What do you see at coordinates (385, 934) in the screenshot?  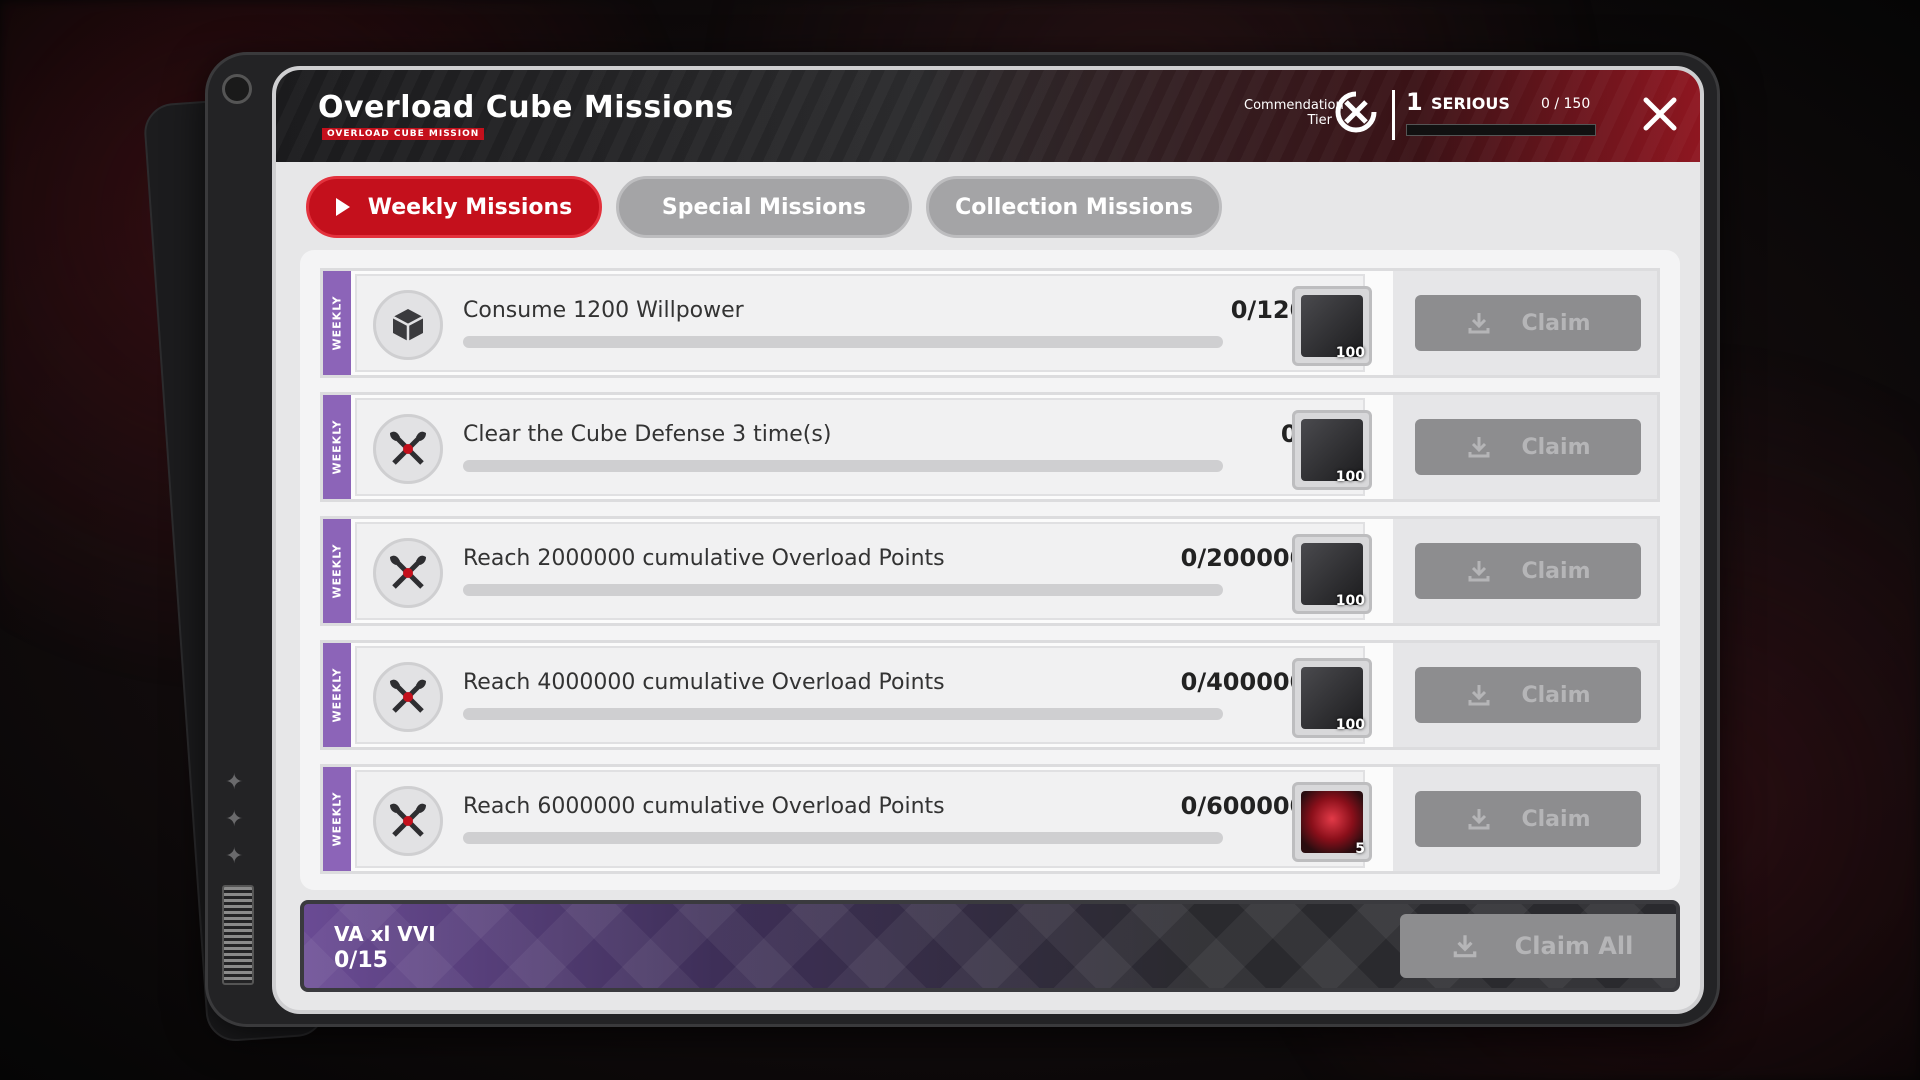 I see `footer-label: VA xl VVI` at bounding box center [385, 934].